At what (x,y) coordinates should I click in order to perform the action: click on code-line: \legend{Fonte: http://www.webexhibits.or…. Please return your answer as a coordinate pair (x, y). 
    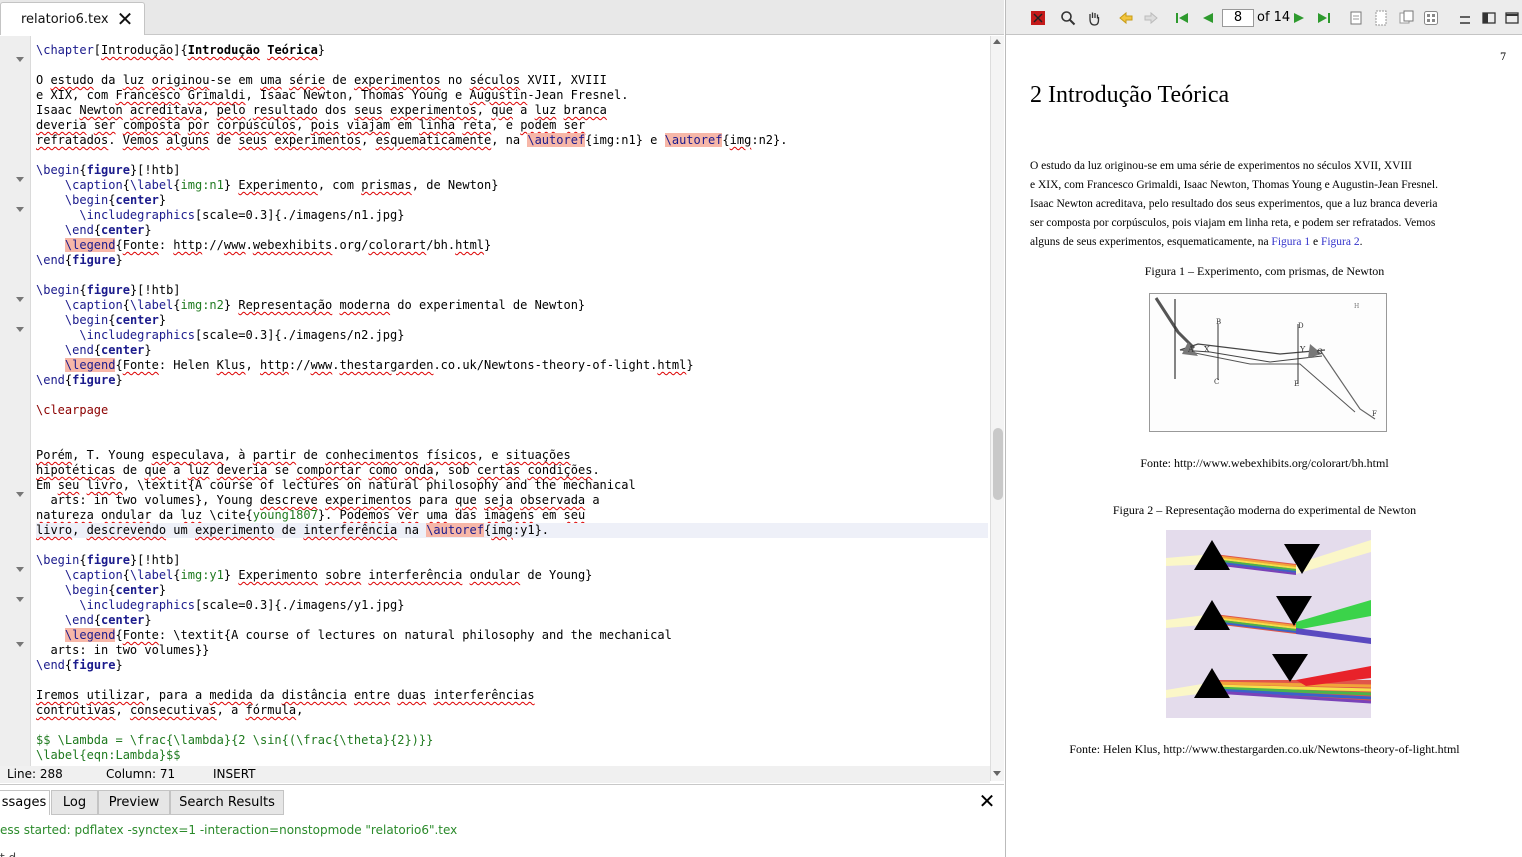
    Looking at the image, I should click on (512, 245).